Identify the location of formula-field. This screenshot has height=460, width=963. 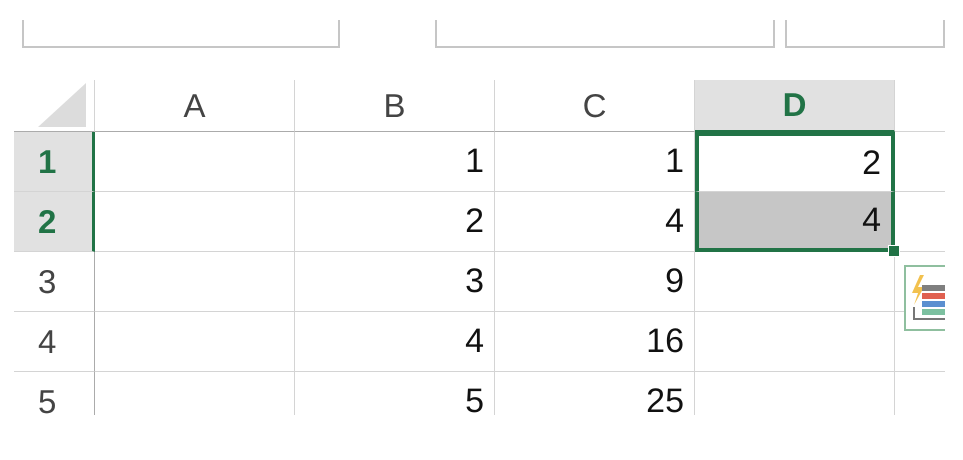
(605, 34).